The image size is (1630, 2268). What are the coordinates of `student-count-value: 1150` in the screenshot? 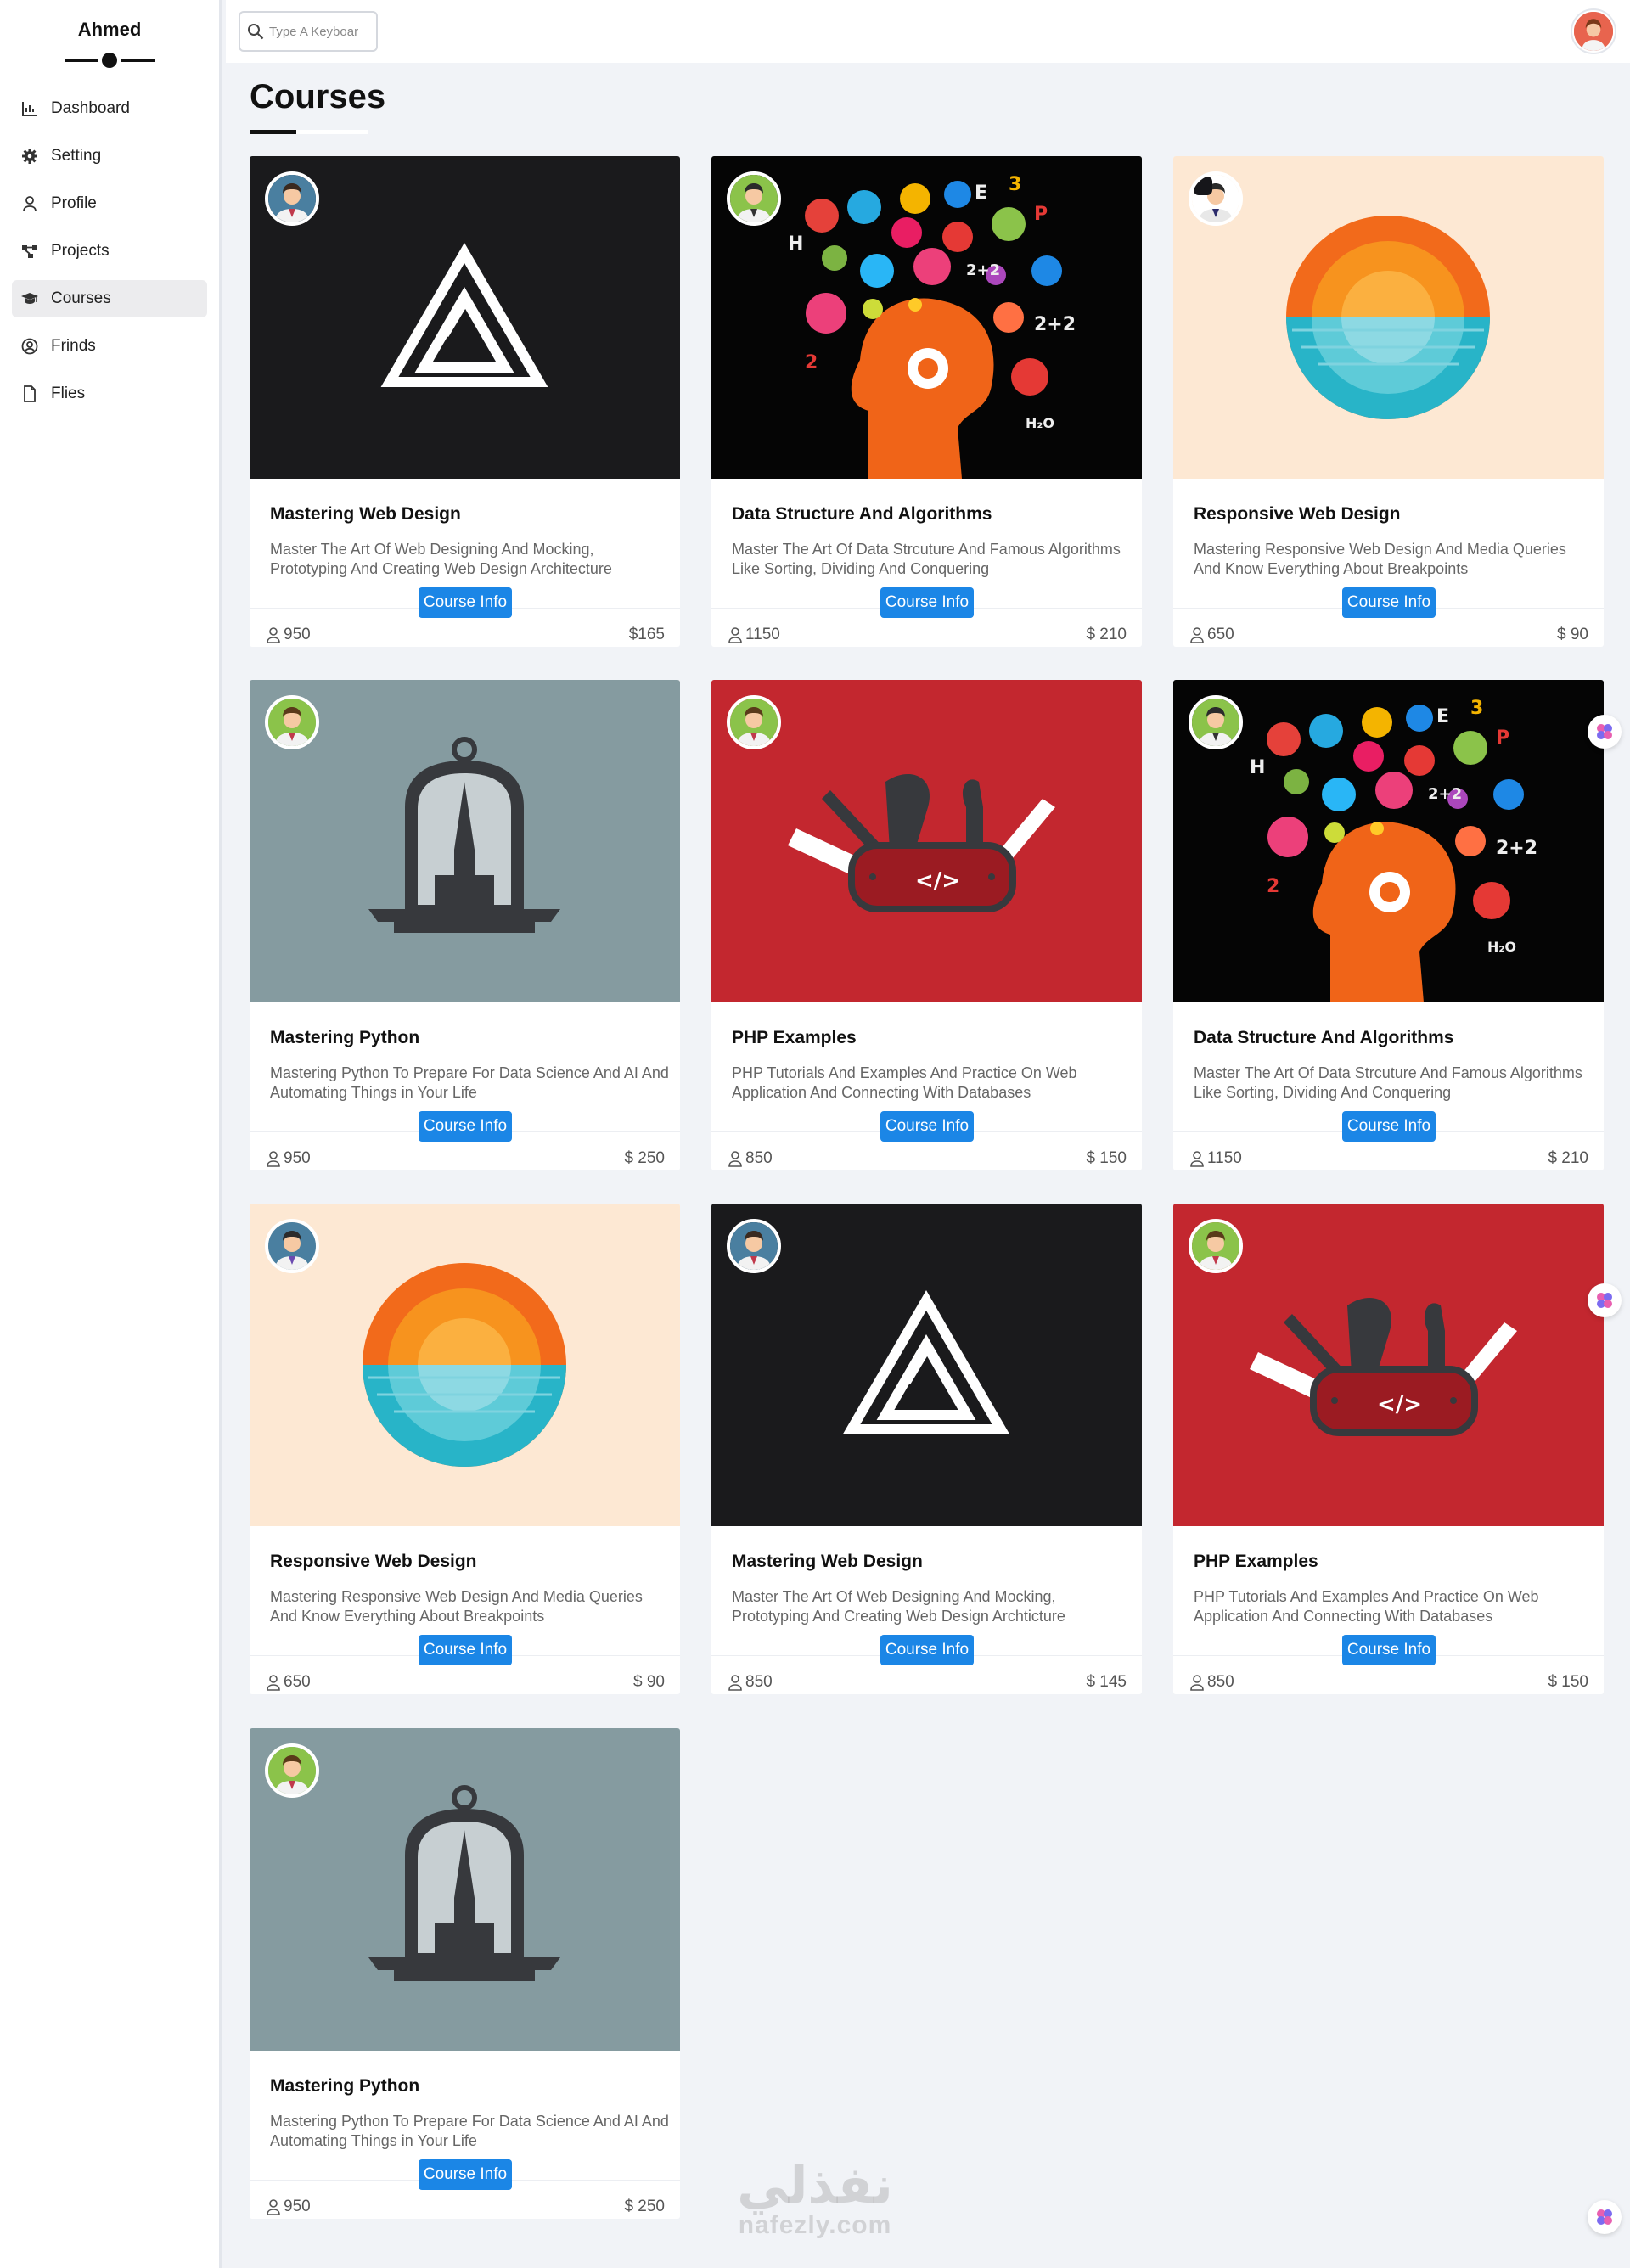 It's located at (763, 634).